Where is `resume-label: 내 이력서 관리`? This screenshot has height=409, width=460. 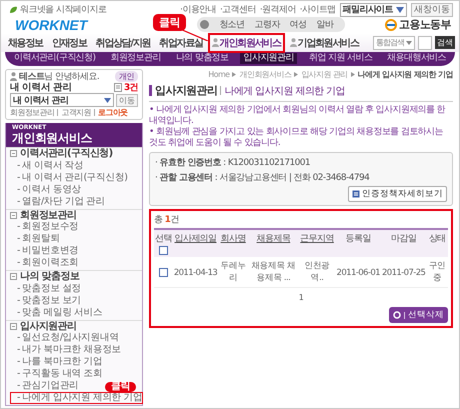 resume-label: 내 이력서 관리 is located at coordinates (41, 87).